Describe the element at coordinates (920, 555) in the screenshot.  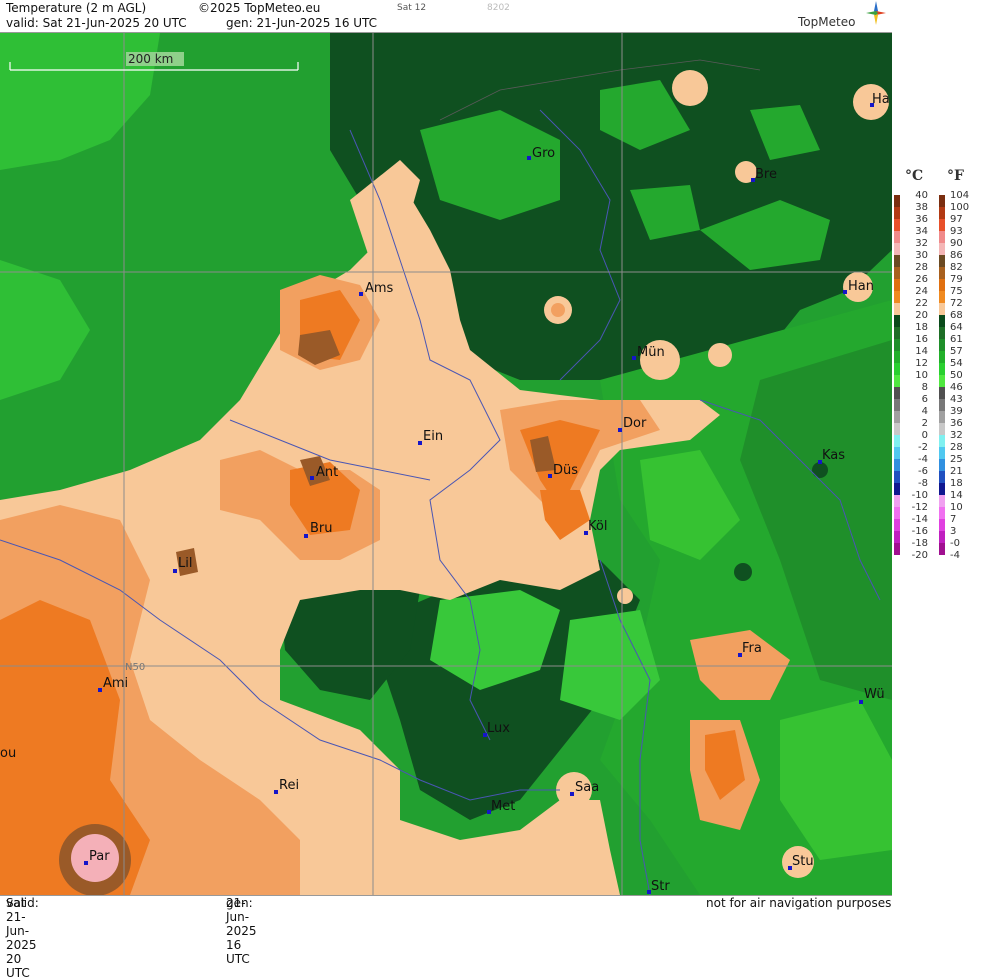
I see `legend-c-label: -20` at that location.